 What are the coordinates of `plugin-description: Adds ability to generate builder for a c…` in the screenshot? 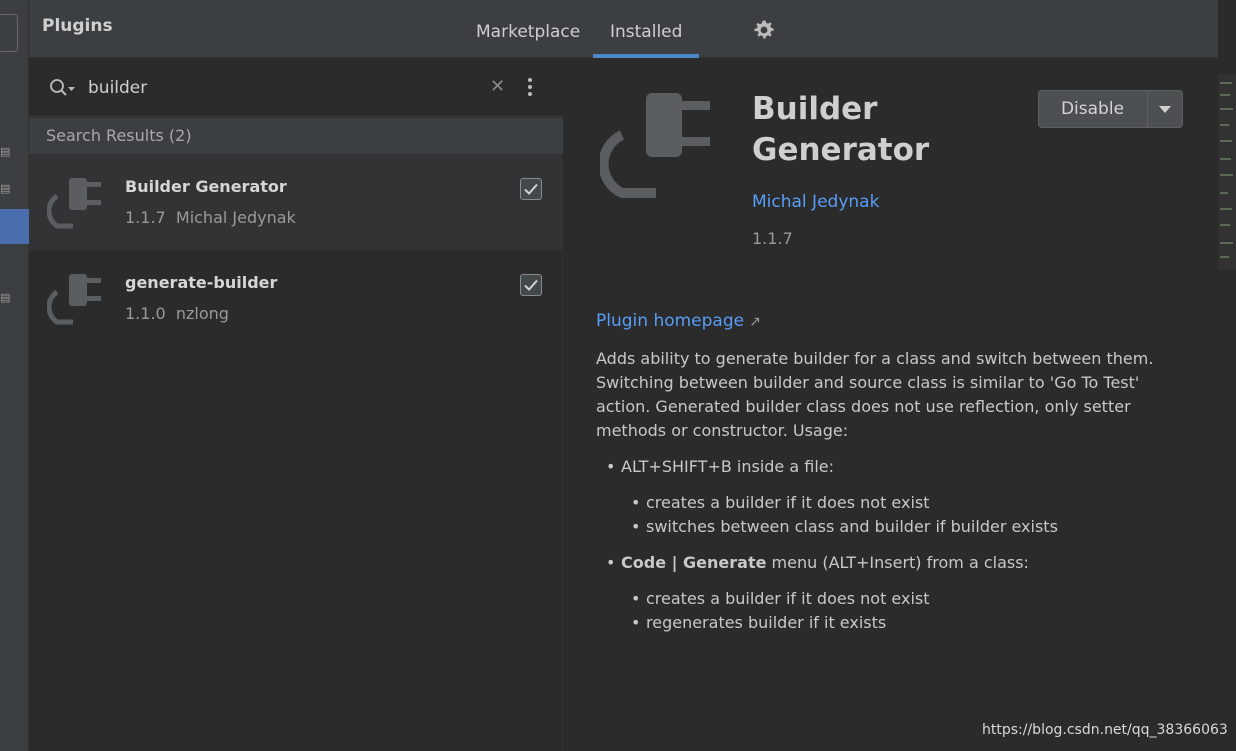 It's located at (875, 394).